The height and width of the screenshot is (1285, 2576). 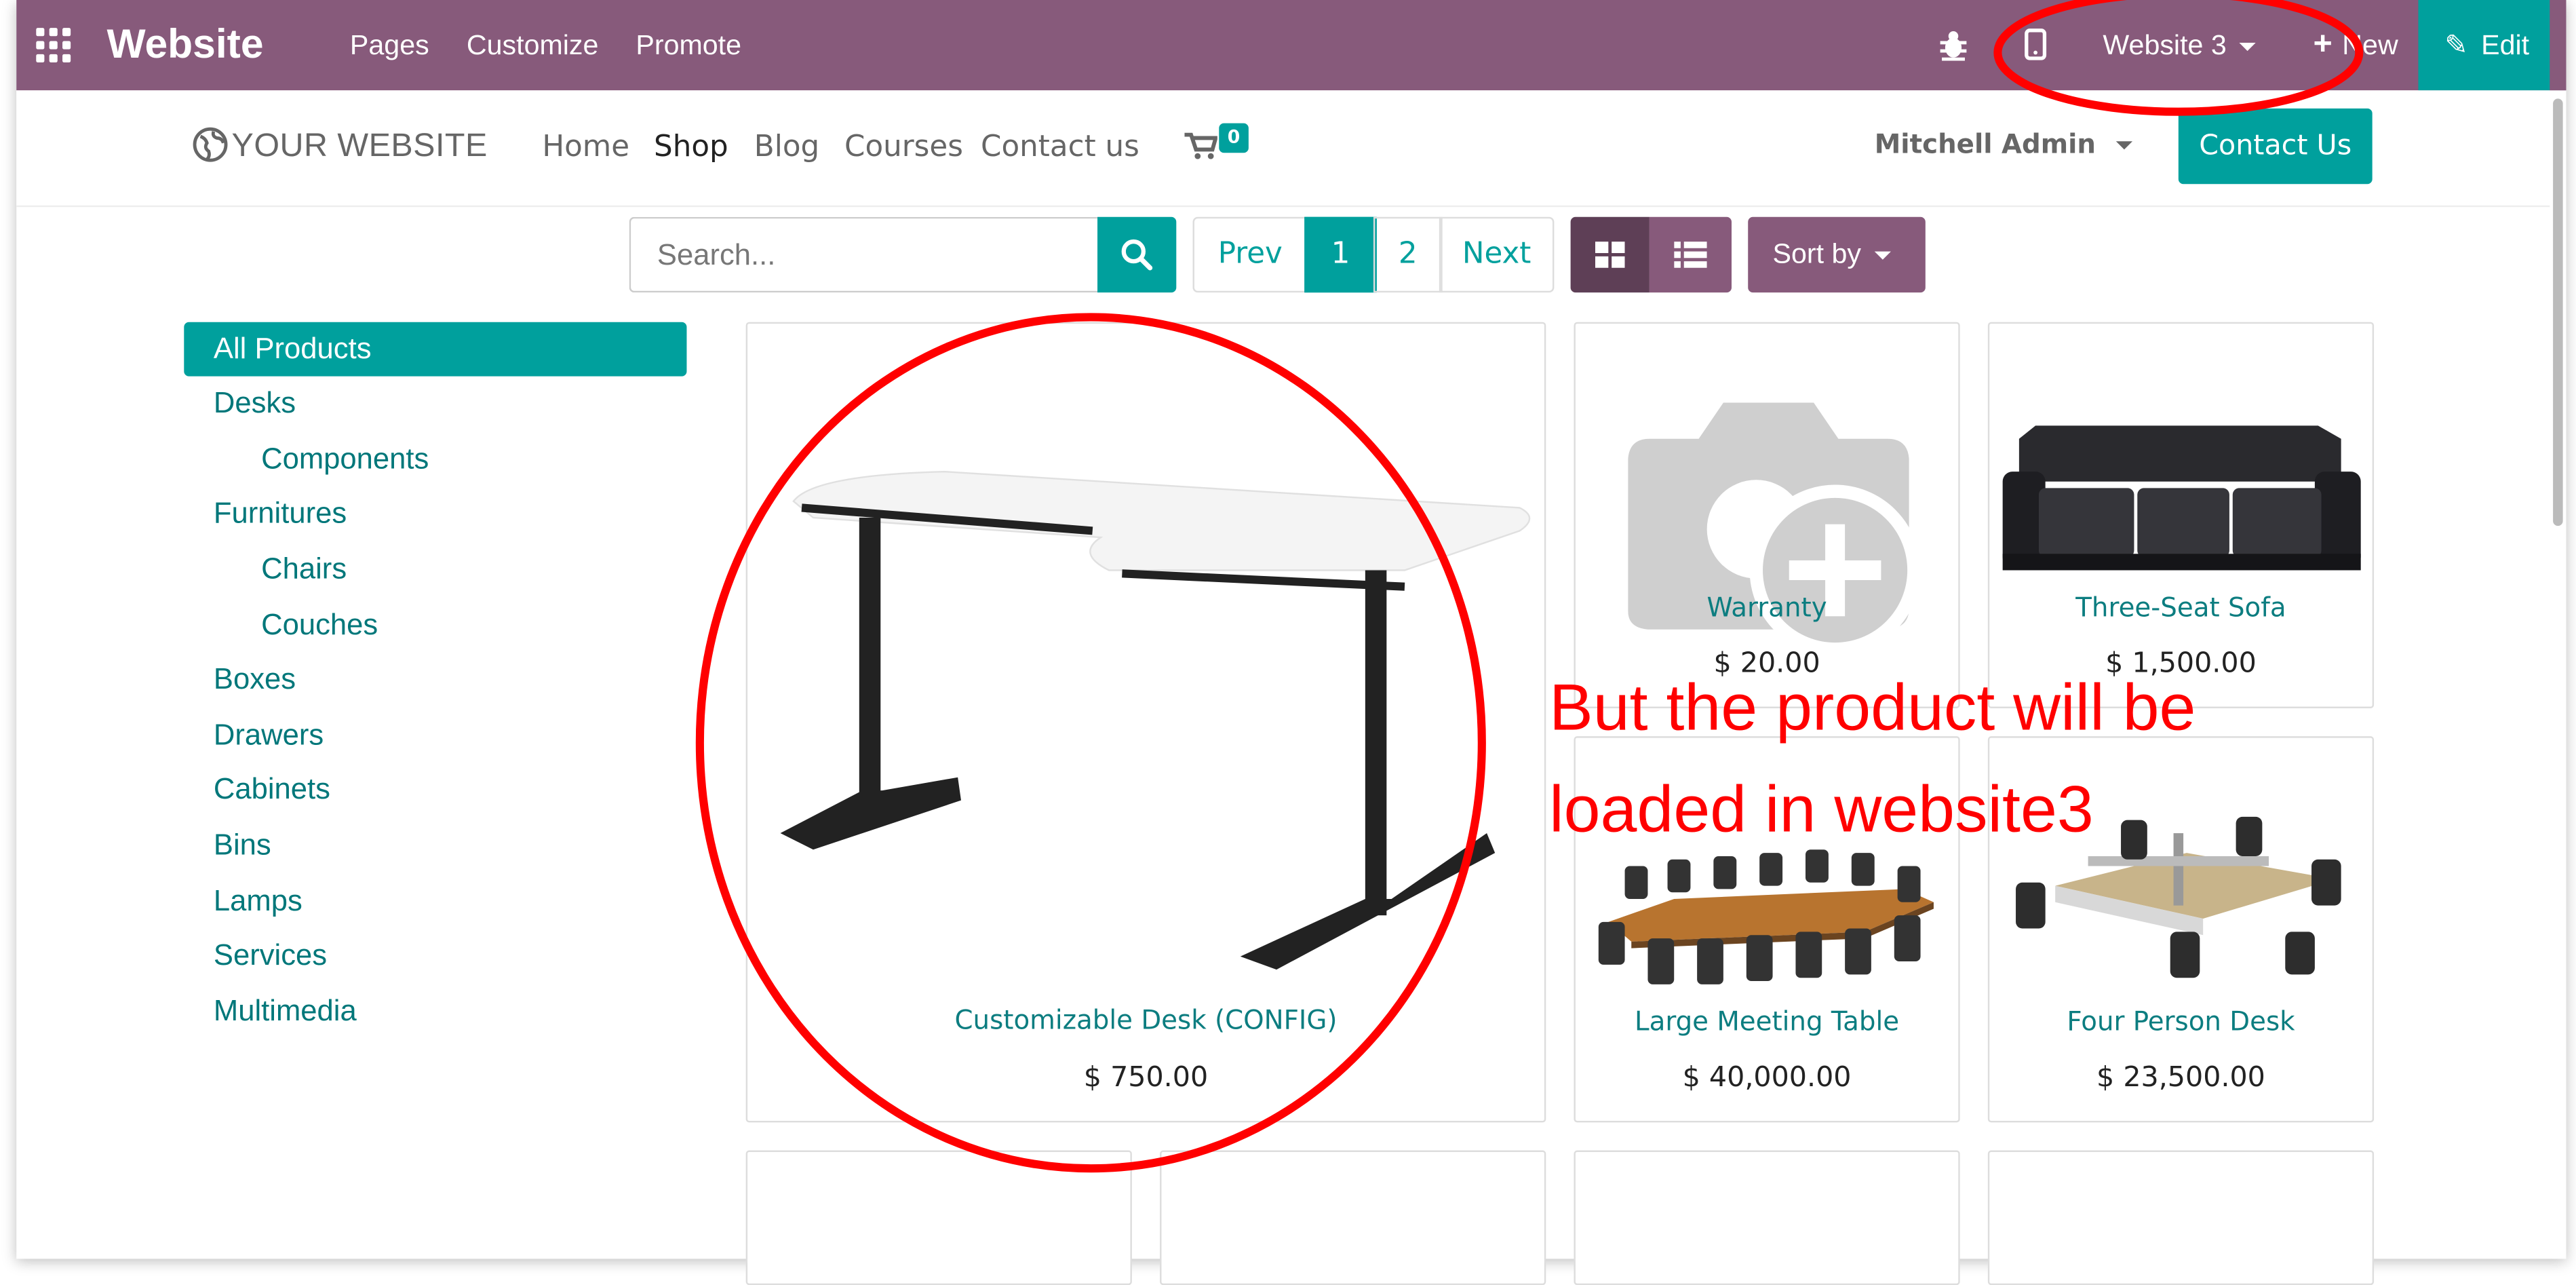 What do you see at coordinates (2178, 58) in the screenshot?
I see `annotation-circle-website-selector` at bounding box center [2178, 58].